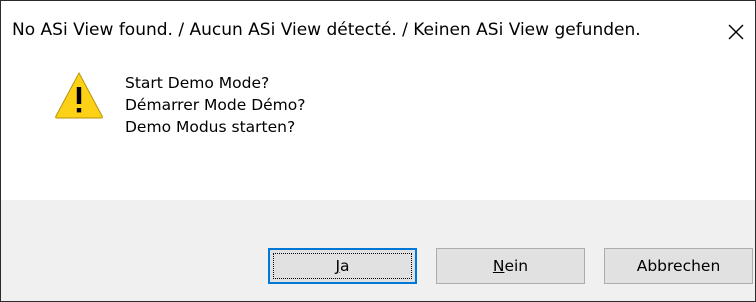 This screenshot has width=756, height=302. Describe the element at coordinates (197, 83) in the screenshot. I see `message-line-english: Start Demo Mode?` at that location.